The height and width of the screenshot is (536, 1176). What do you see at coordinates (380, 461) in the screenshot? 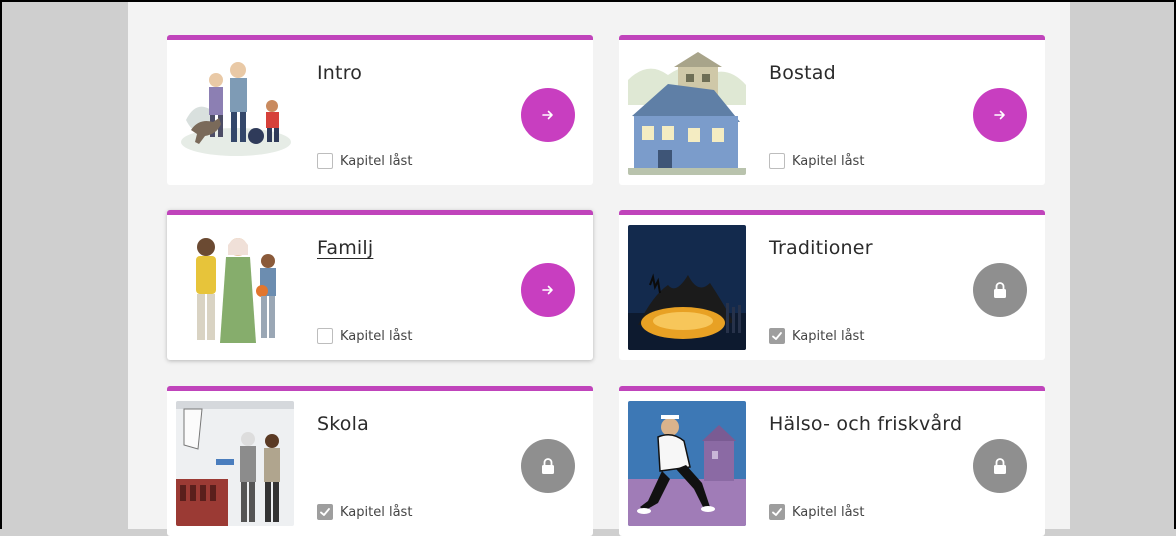
I see `chapter-card-skola: Skola Kapitel låst` at bounding box center [380, 461].